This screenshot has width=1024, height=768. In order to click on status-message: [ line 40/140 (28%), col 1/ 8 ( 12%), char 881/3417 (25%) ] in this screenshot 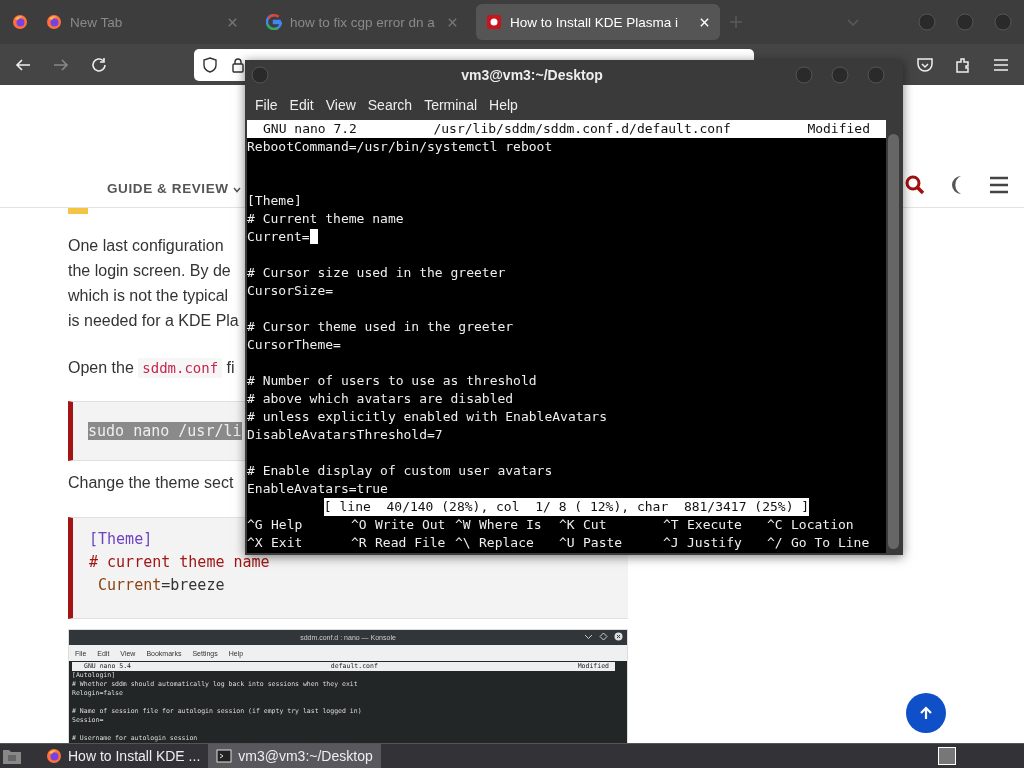, I will do `click(566, 507)`.